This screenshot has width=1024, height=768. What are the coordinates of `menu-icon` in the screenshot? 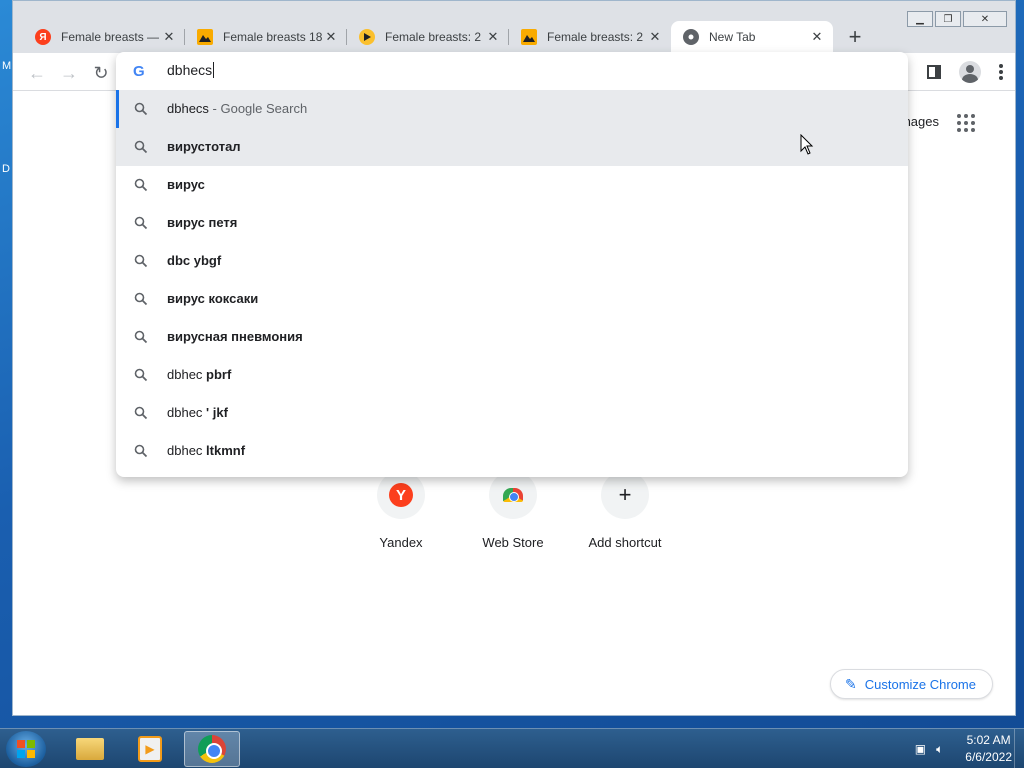 It's located at (1001, 72).